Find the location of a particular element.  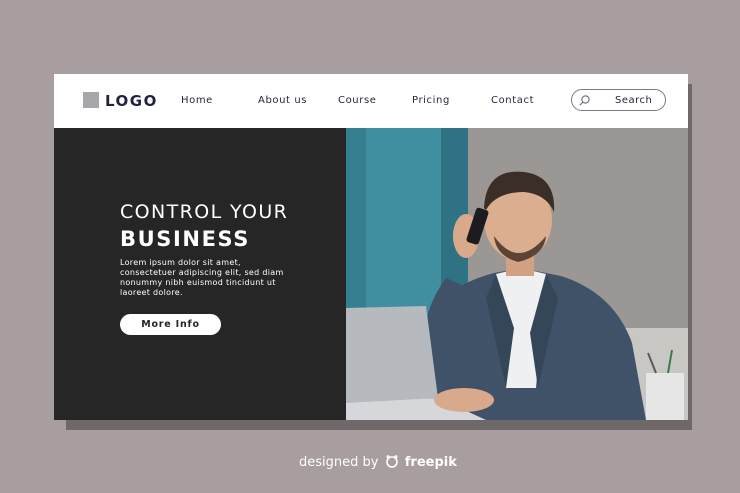

logo-text: LOGO is located at coordinates (131, 101).